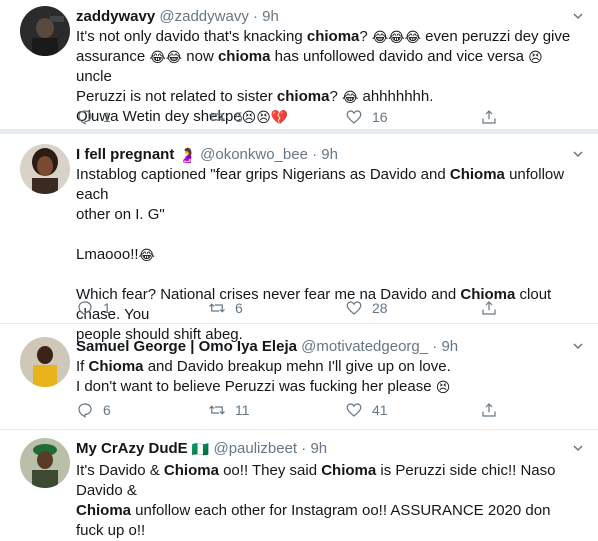  I want to click on tweet-actions: 1 6 28, so click(326, 308).